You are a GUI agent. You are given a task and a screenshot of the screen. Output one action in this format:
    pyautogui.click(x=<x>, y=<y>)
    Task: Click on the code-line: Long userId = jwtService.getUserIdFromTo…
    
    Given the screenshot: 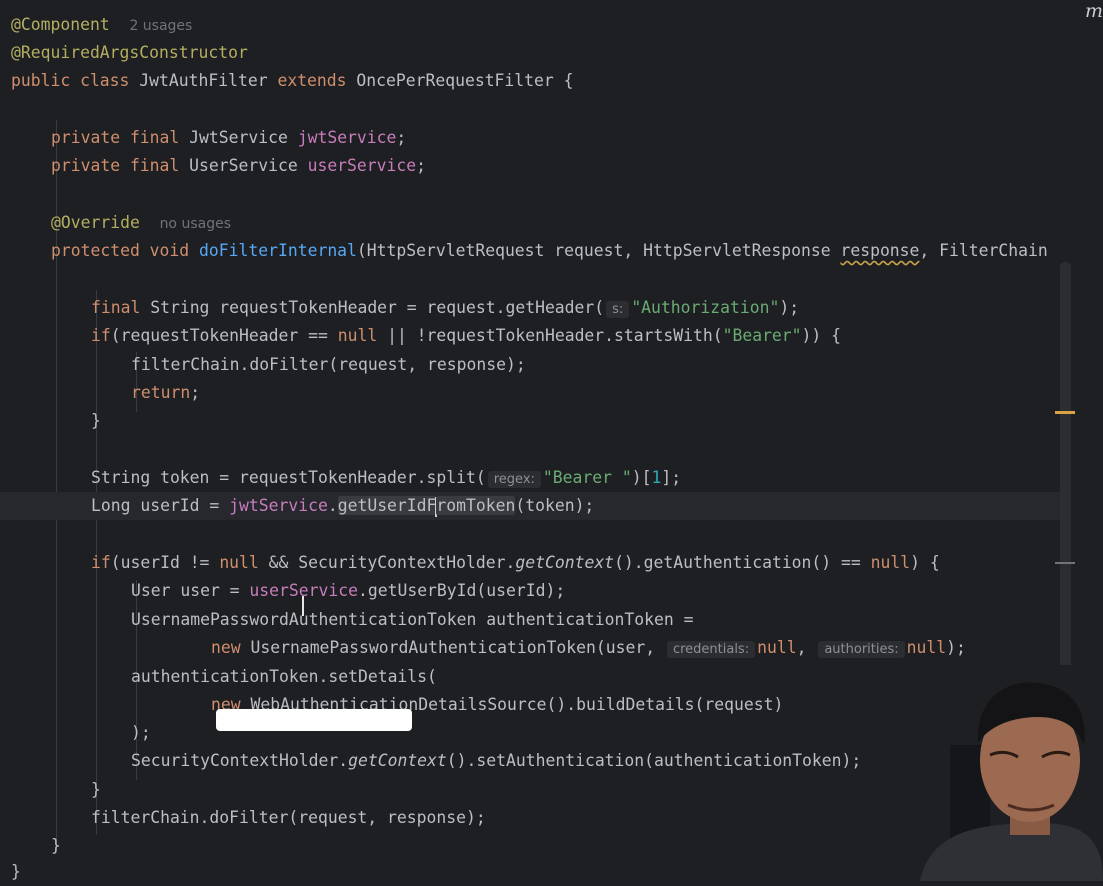 What is the action you would take?
    pyautogui.click(x=534, y=506)
    